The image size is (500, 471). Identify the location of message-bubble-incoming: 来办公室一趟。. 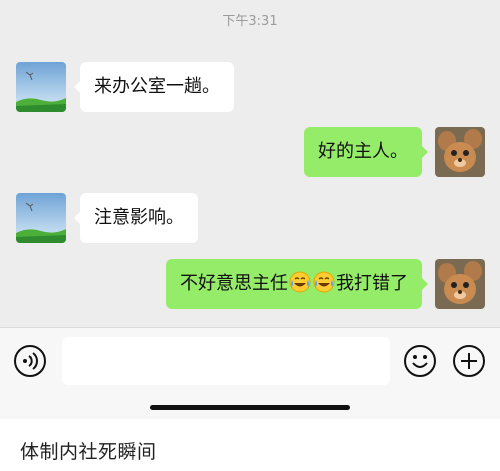
(154, 87).